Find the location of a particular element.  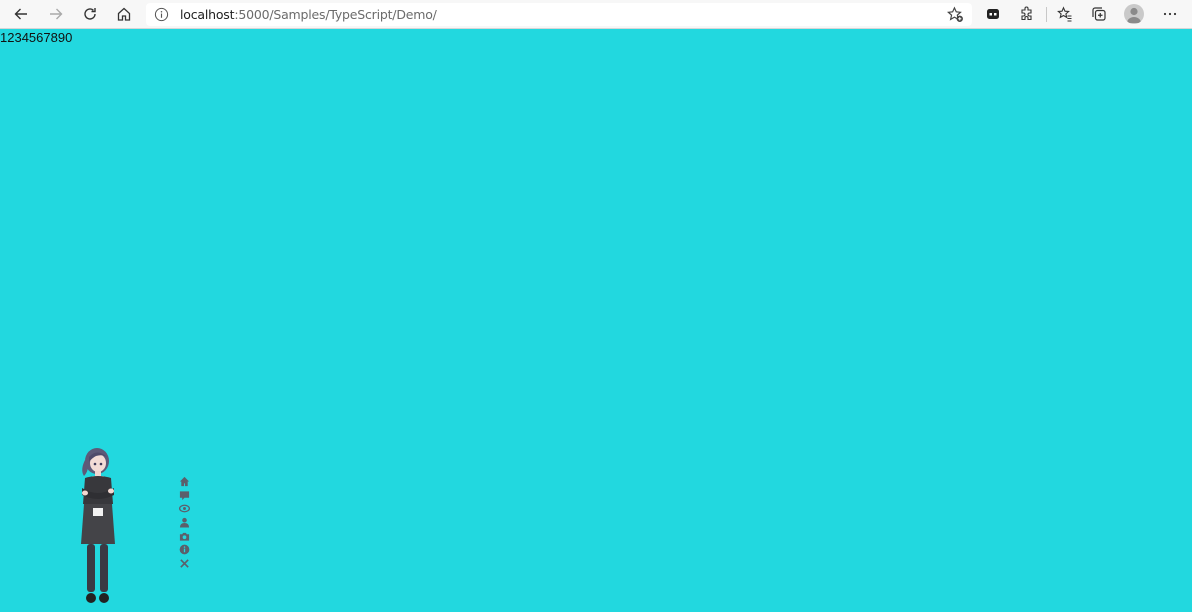

profile-button is located at coordinates (1134, 14).